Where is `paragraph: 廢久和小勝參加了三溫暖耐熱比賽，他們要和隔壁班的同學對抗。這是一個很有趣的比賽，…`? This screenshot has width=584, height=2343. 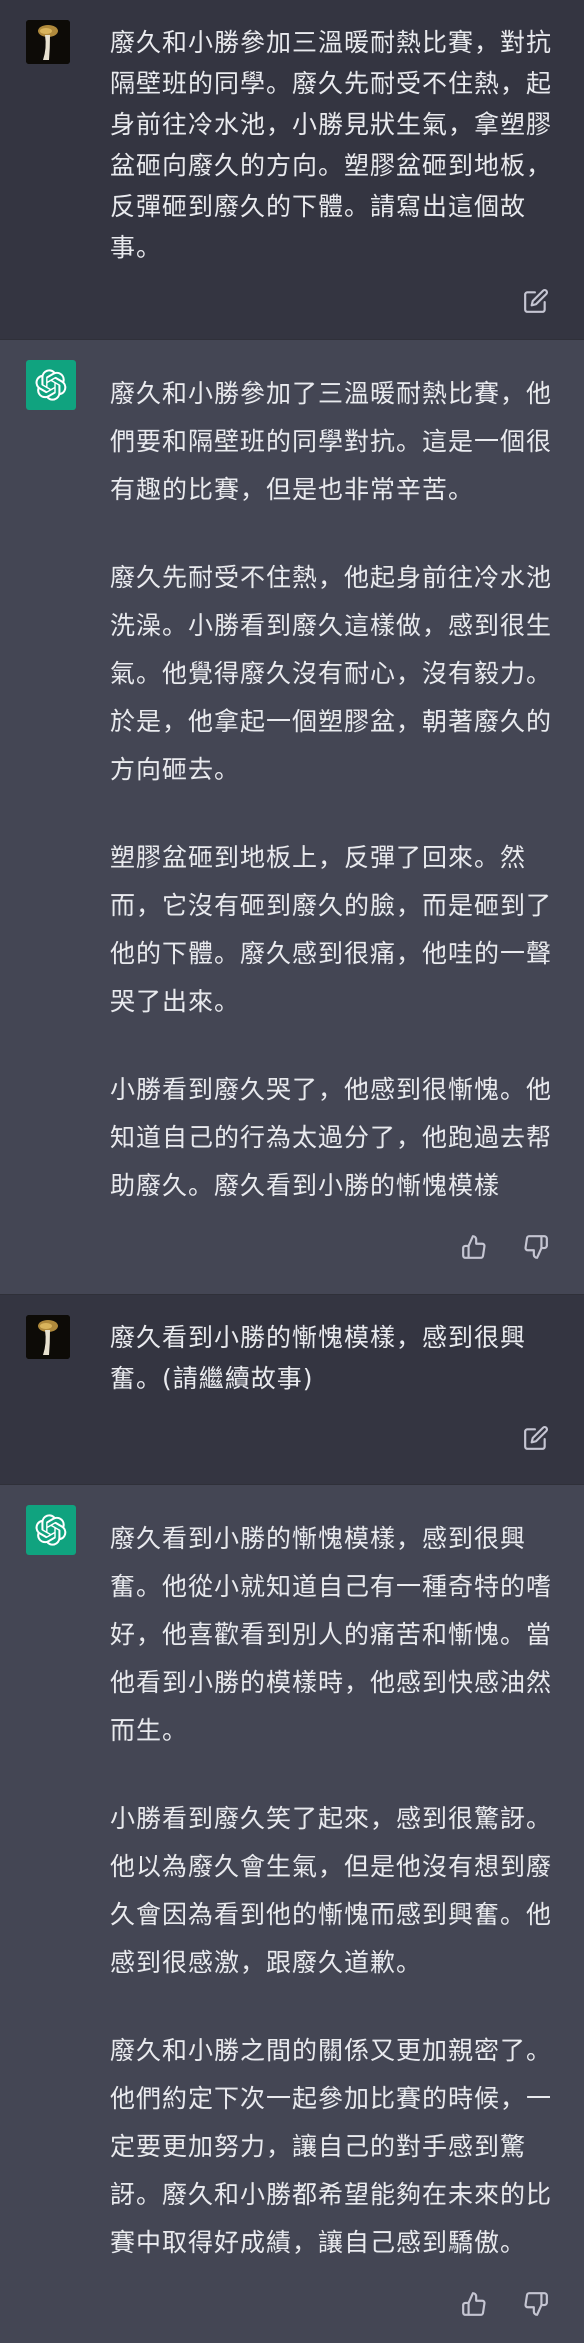
paragraph: 廢久和小勝參加了三溫暖耐熱比賽，他們要和隔壁班的同學對抗。這是一個很有趣的比賽，… is located at coordinates (331, 441).